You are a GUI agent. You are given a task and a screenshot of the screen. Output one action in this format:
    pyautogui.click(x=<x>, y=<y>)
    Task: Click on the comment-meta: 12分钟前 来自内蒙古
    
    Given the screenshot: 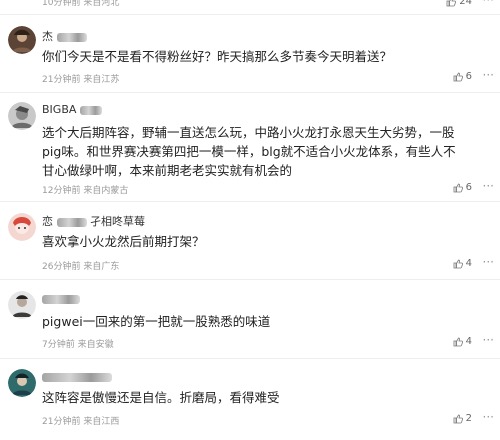 What is the action you would take?
    pyautogui.click(x=85, y=191)
    